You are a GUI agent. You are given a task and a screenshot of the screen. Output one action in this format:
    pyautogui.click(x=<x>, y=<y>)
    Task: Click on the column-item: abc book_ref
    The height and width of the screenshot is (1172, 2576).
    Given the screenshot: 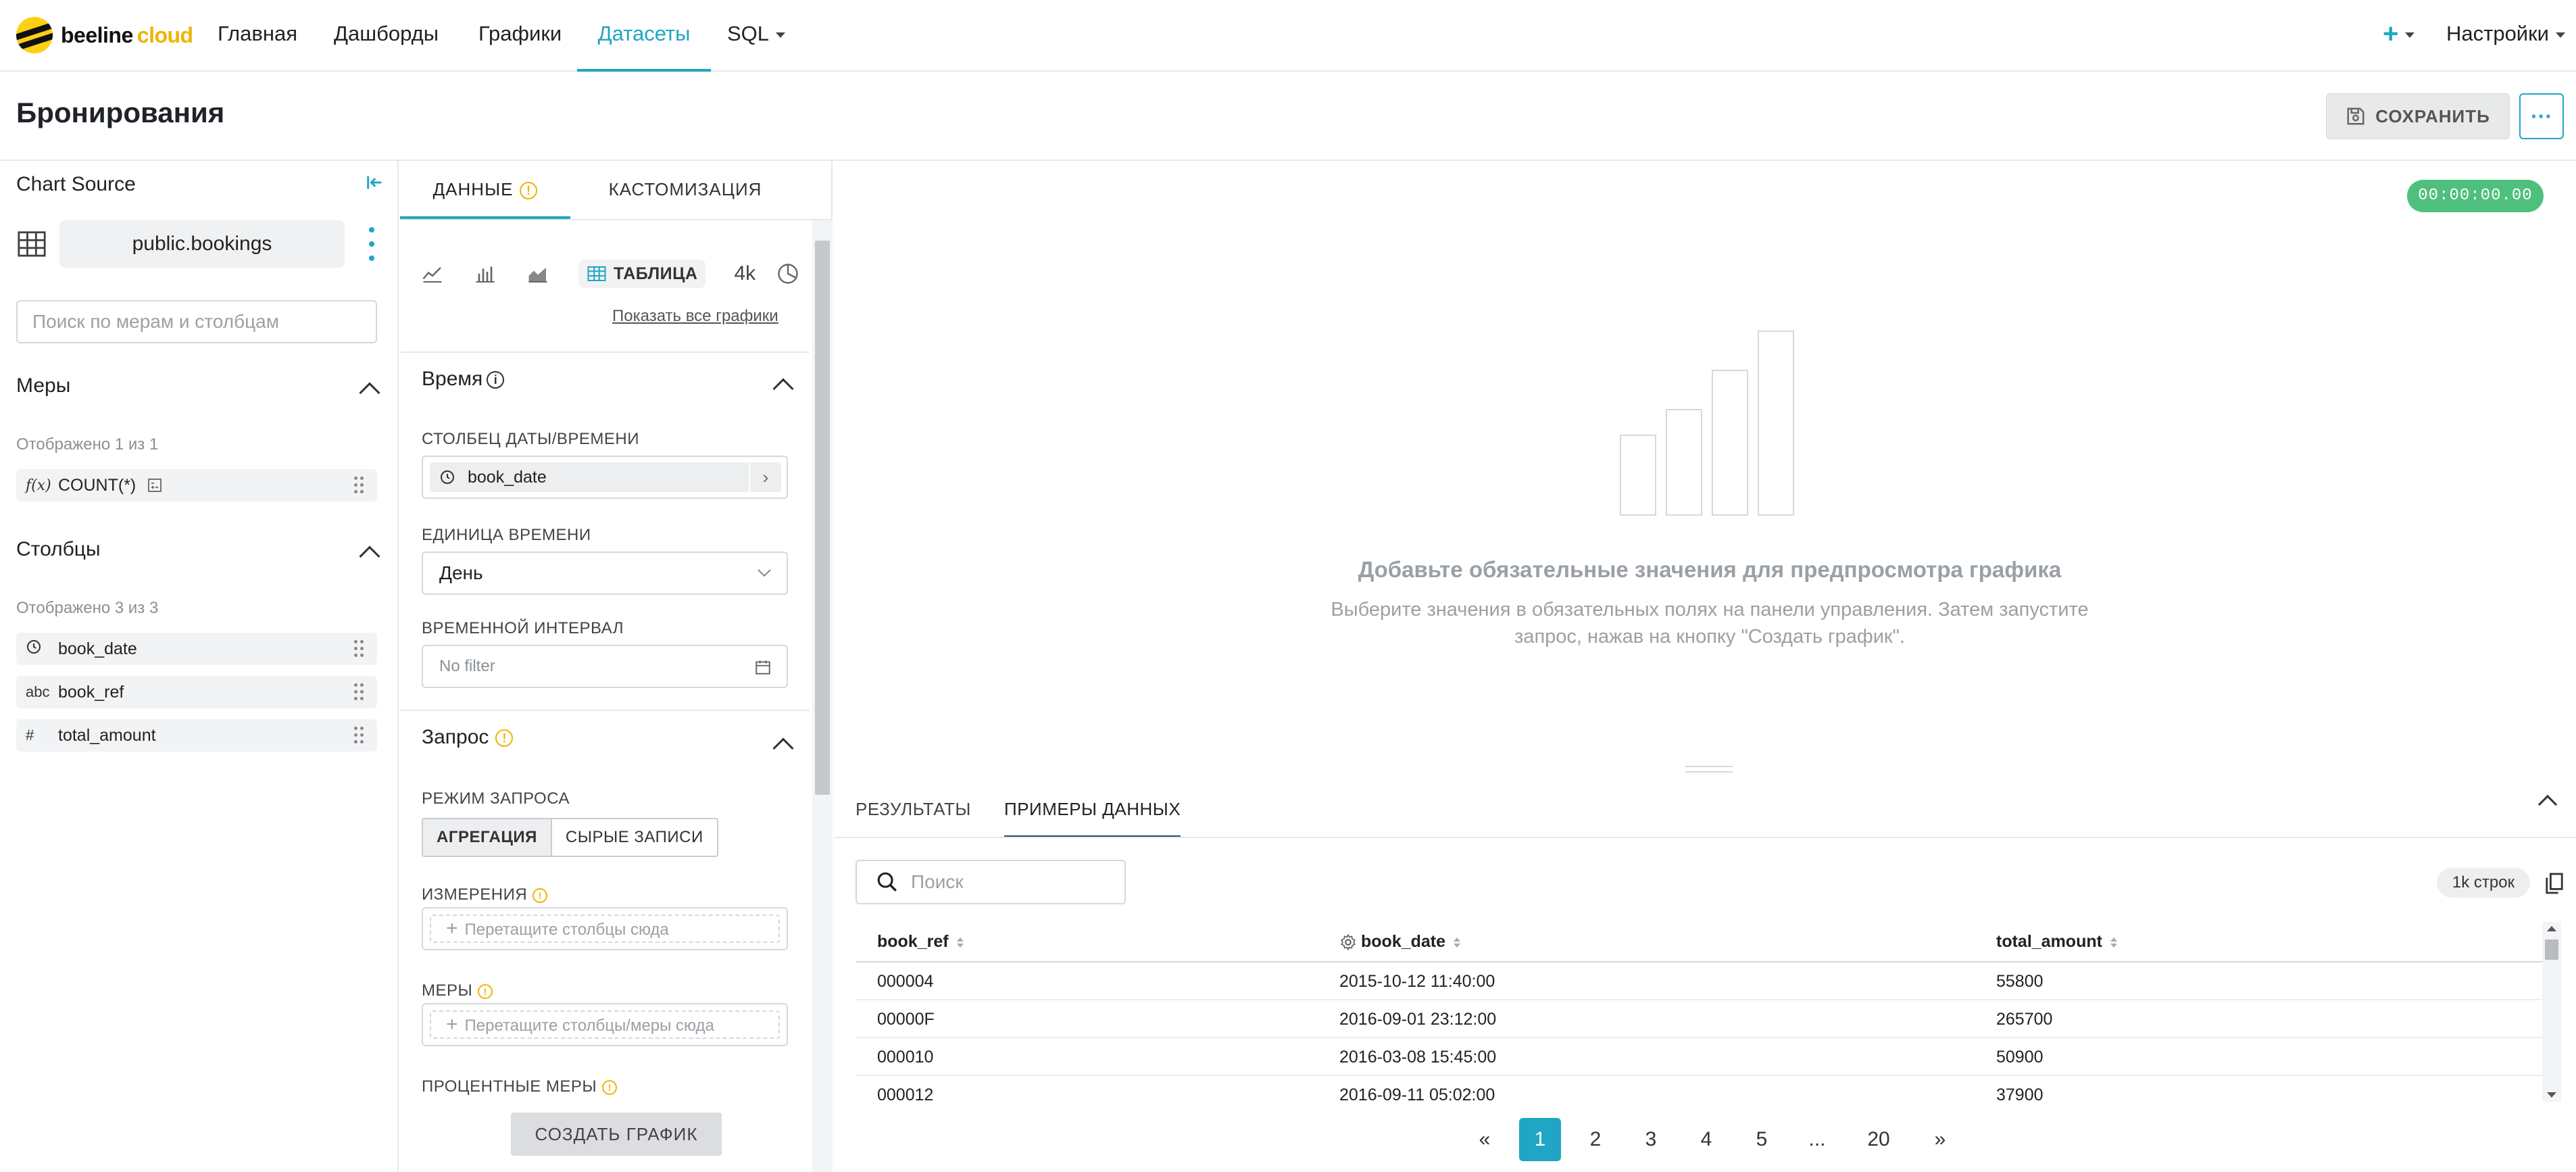 What is the action you would take?
    pyautogui.click(x=197, y=692)
    